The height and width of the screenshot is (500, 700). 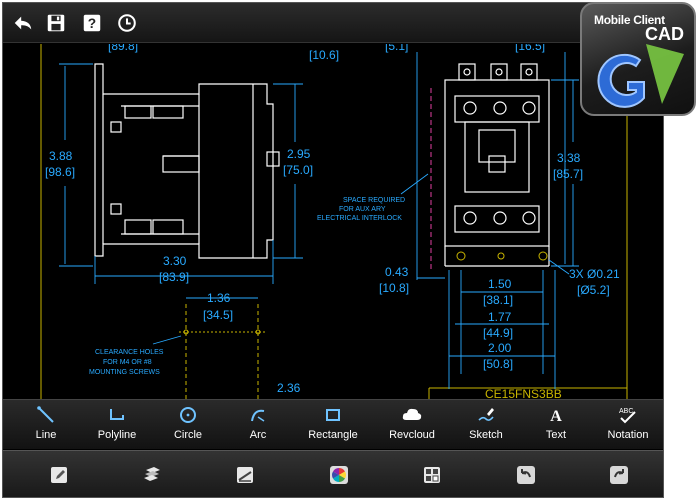 What do you see at coordinates (640, 76) in the screenshot?
I see `logo-mark-icon` at bounding box center [640, 76].